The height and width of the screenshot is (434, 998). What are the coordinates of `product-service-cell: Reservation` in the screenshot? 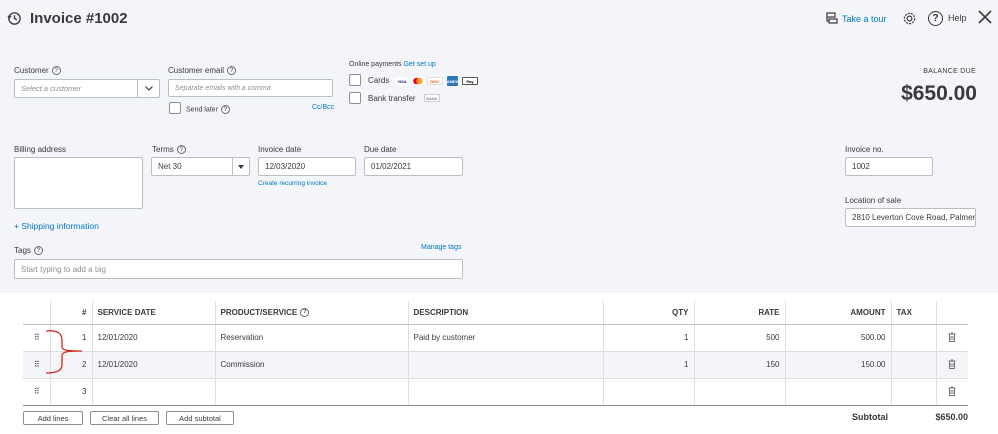 It's located at (311, 338).